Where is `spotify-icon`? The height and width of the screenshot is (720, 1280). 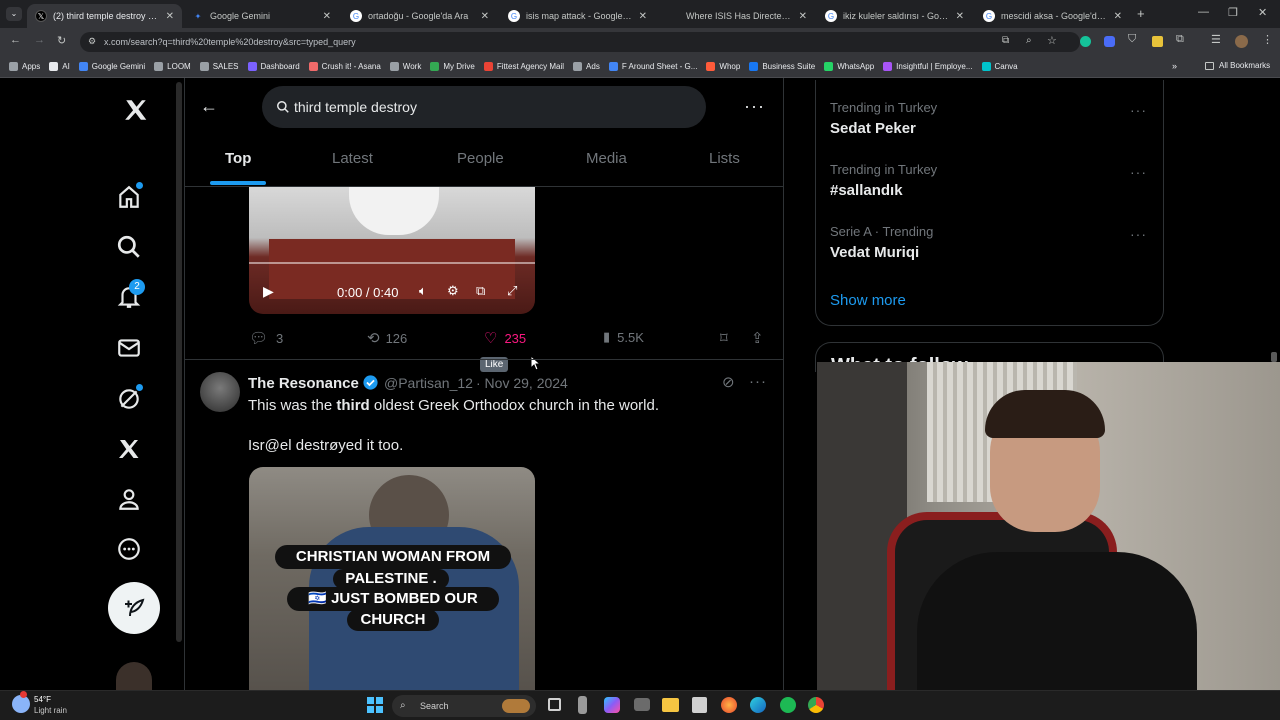 spotify-icon is located at coordinates (788, 705).